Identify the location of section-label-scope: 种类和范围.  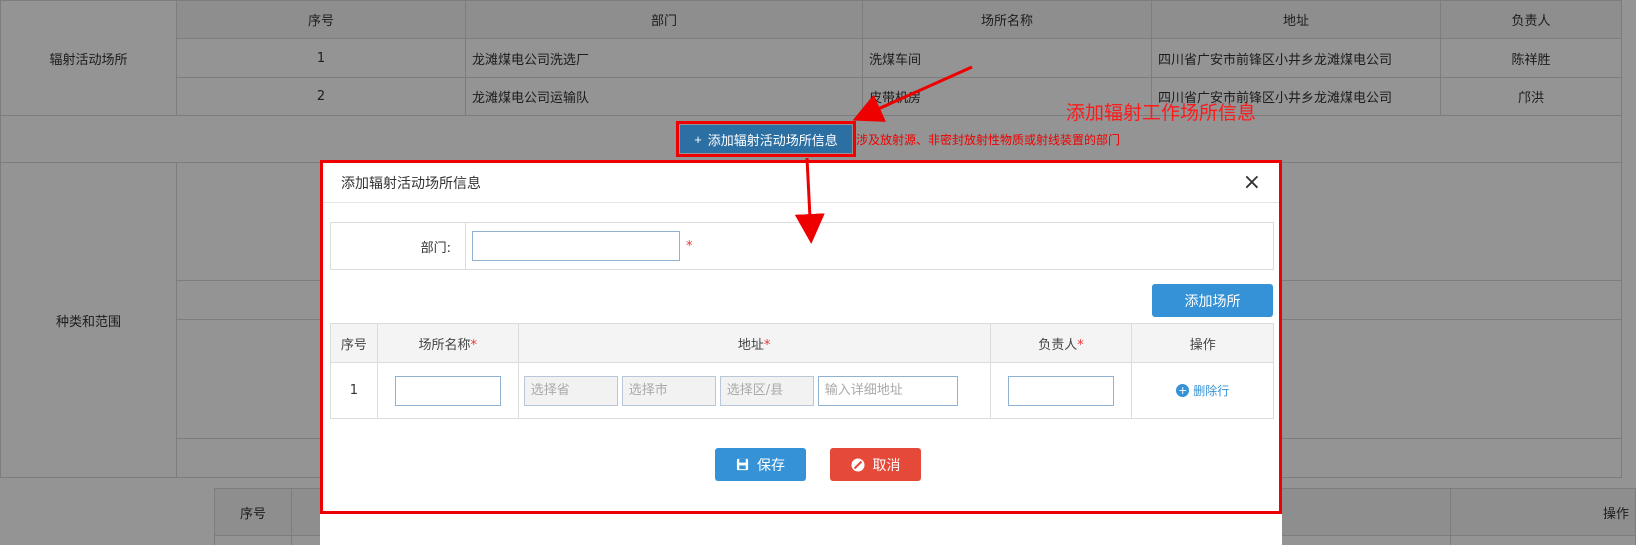
(88, 320).